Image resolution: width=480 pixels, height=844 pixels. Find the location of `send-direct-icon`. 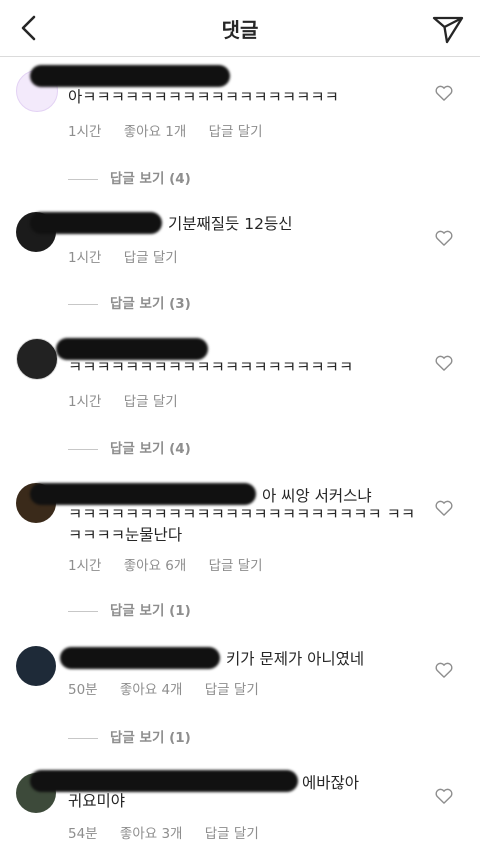

send-direct-icon is located at coordinates (448, 28).